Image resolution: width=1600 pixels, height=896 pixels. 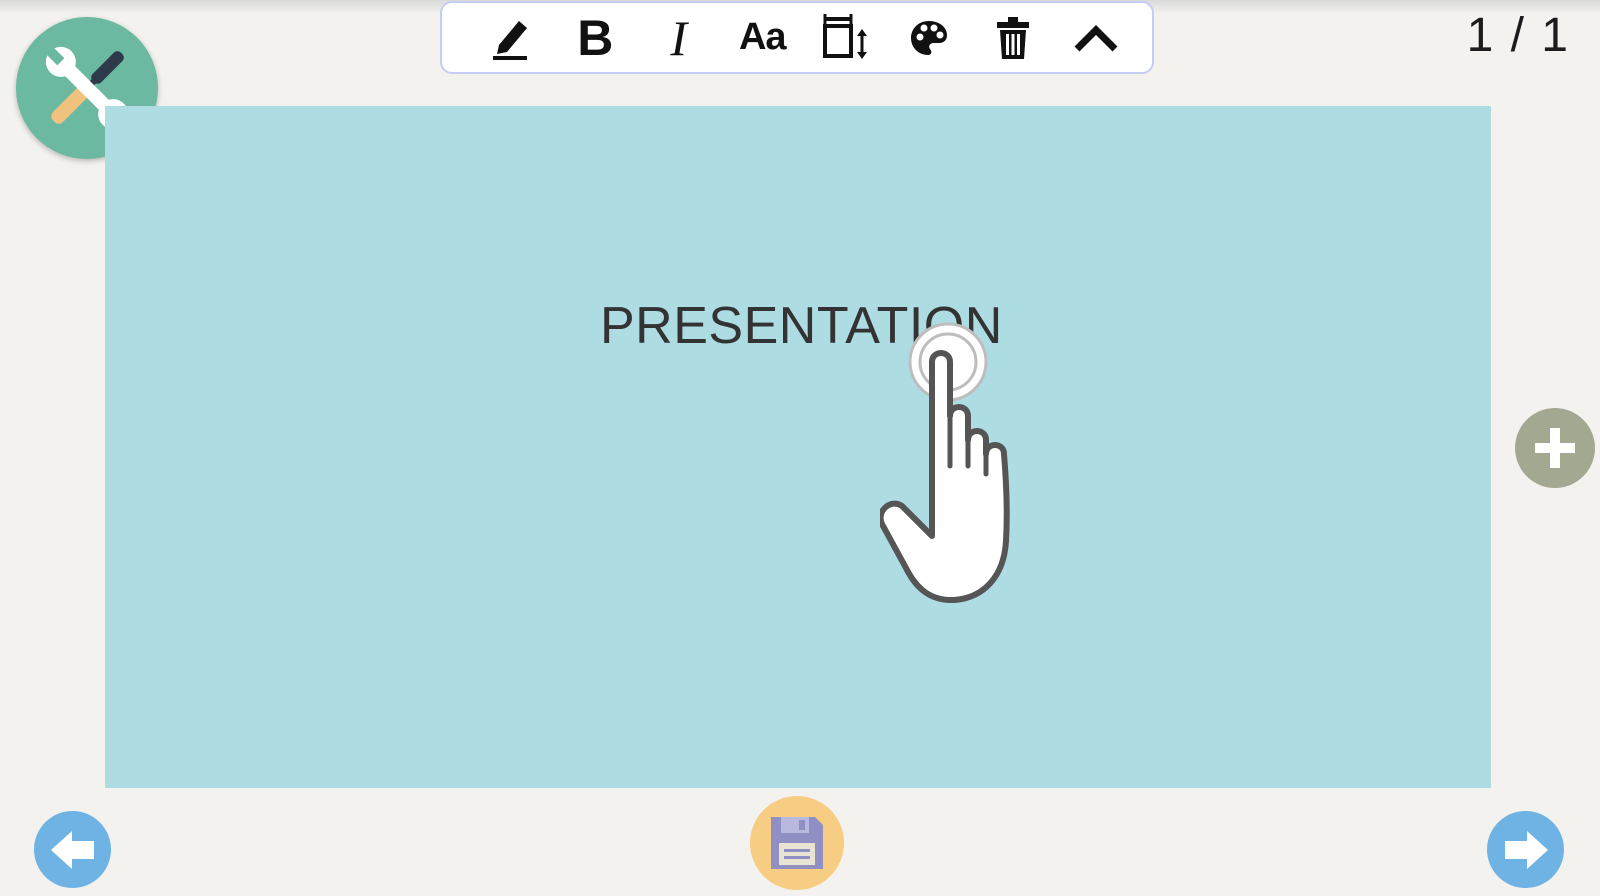 I want to click on save-button, so click(x=797, y=843).